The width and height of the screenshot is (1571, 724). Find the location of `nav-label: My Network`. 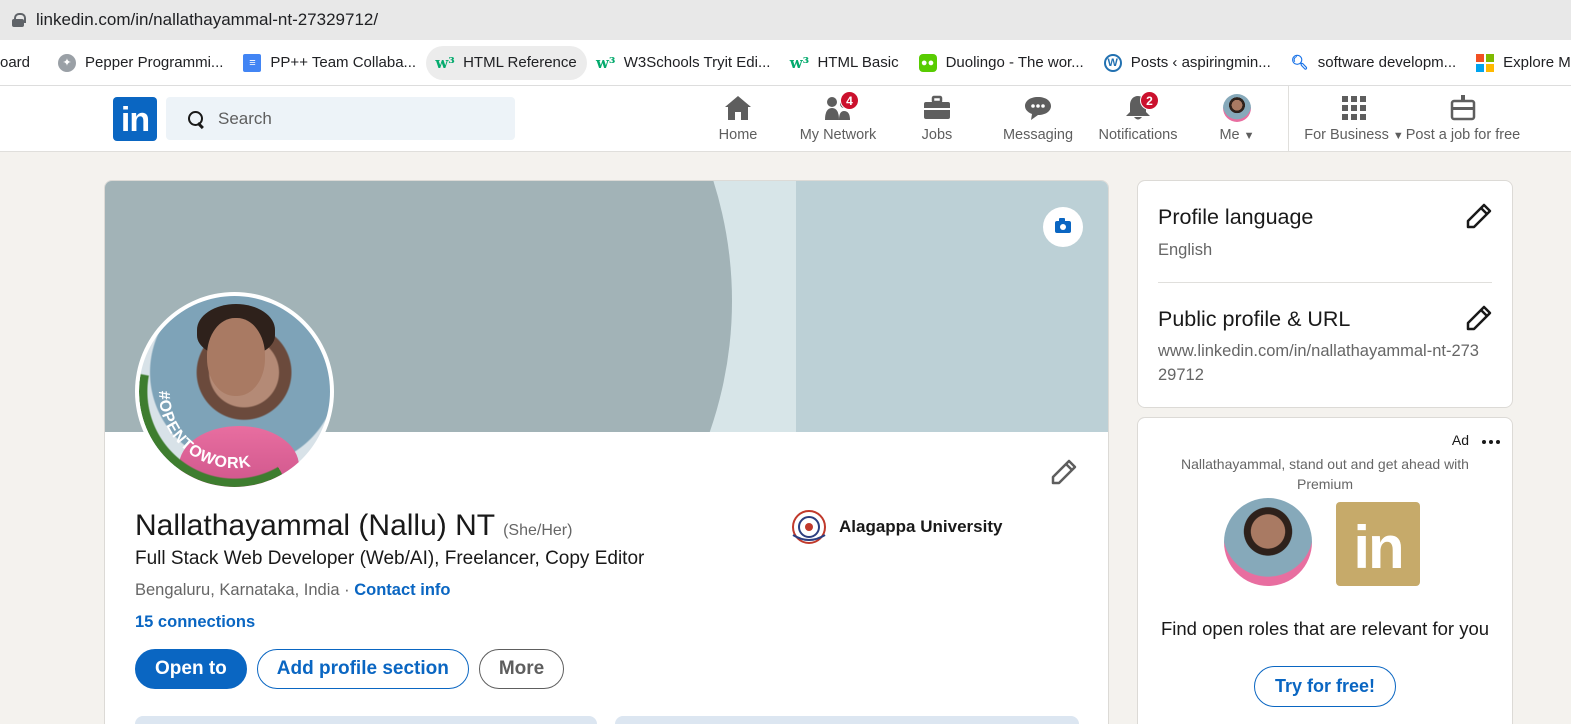

nav-label: My Network is located at coordinates (838, 135).